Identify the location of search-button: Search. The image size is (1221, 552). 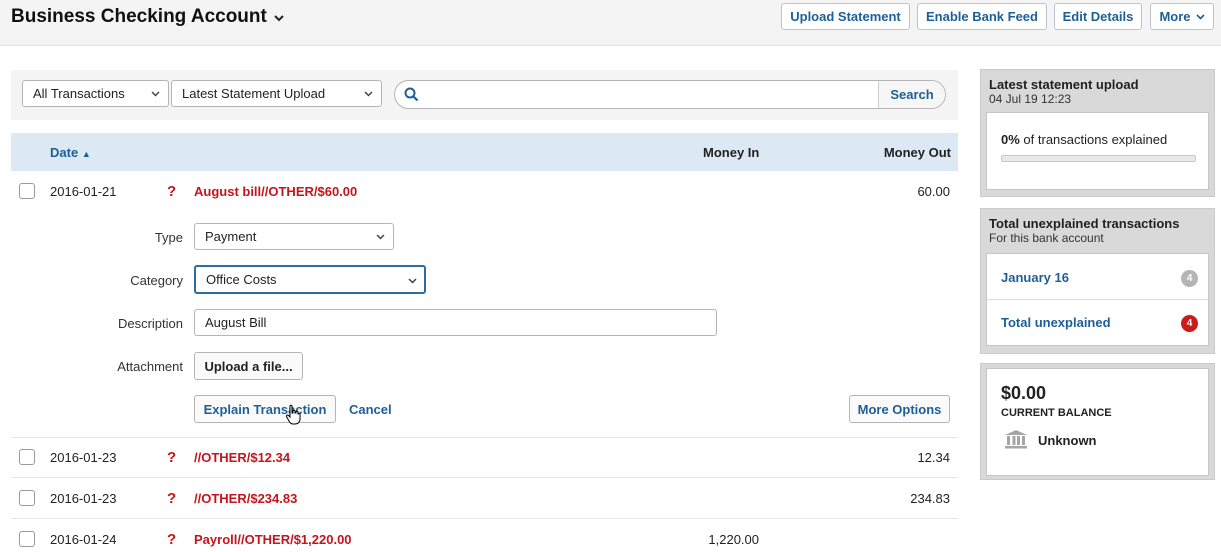
(911, 94).